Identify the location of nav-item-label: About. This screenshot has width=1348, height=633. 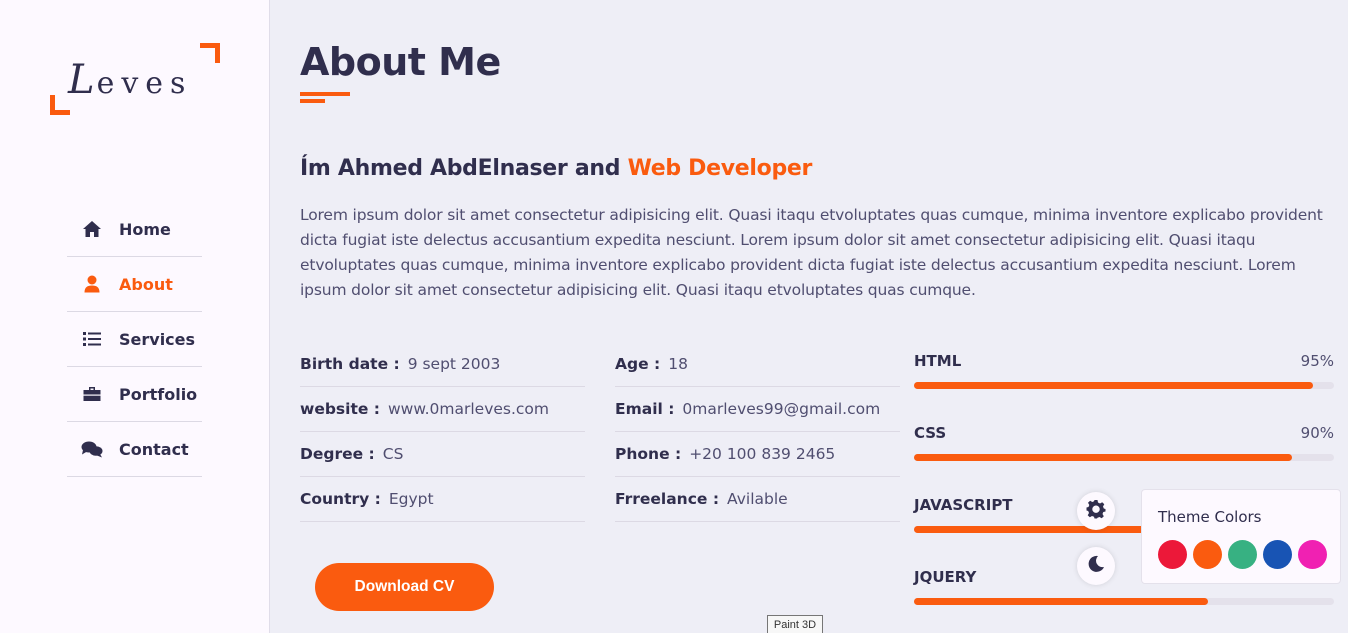
(146, 284).